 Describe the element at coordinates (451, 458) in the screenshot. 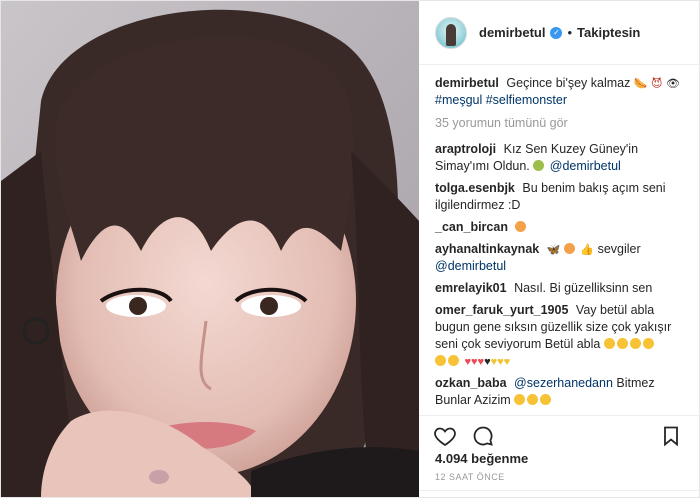

I see `likes-number: 4.094` at that location.